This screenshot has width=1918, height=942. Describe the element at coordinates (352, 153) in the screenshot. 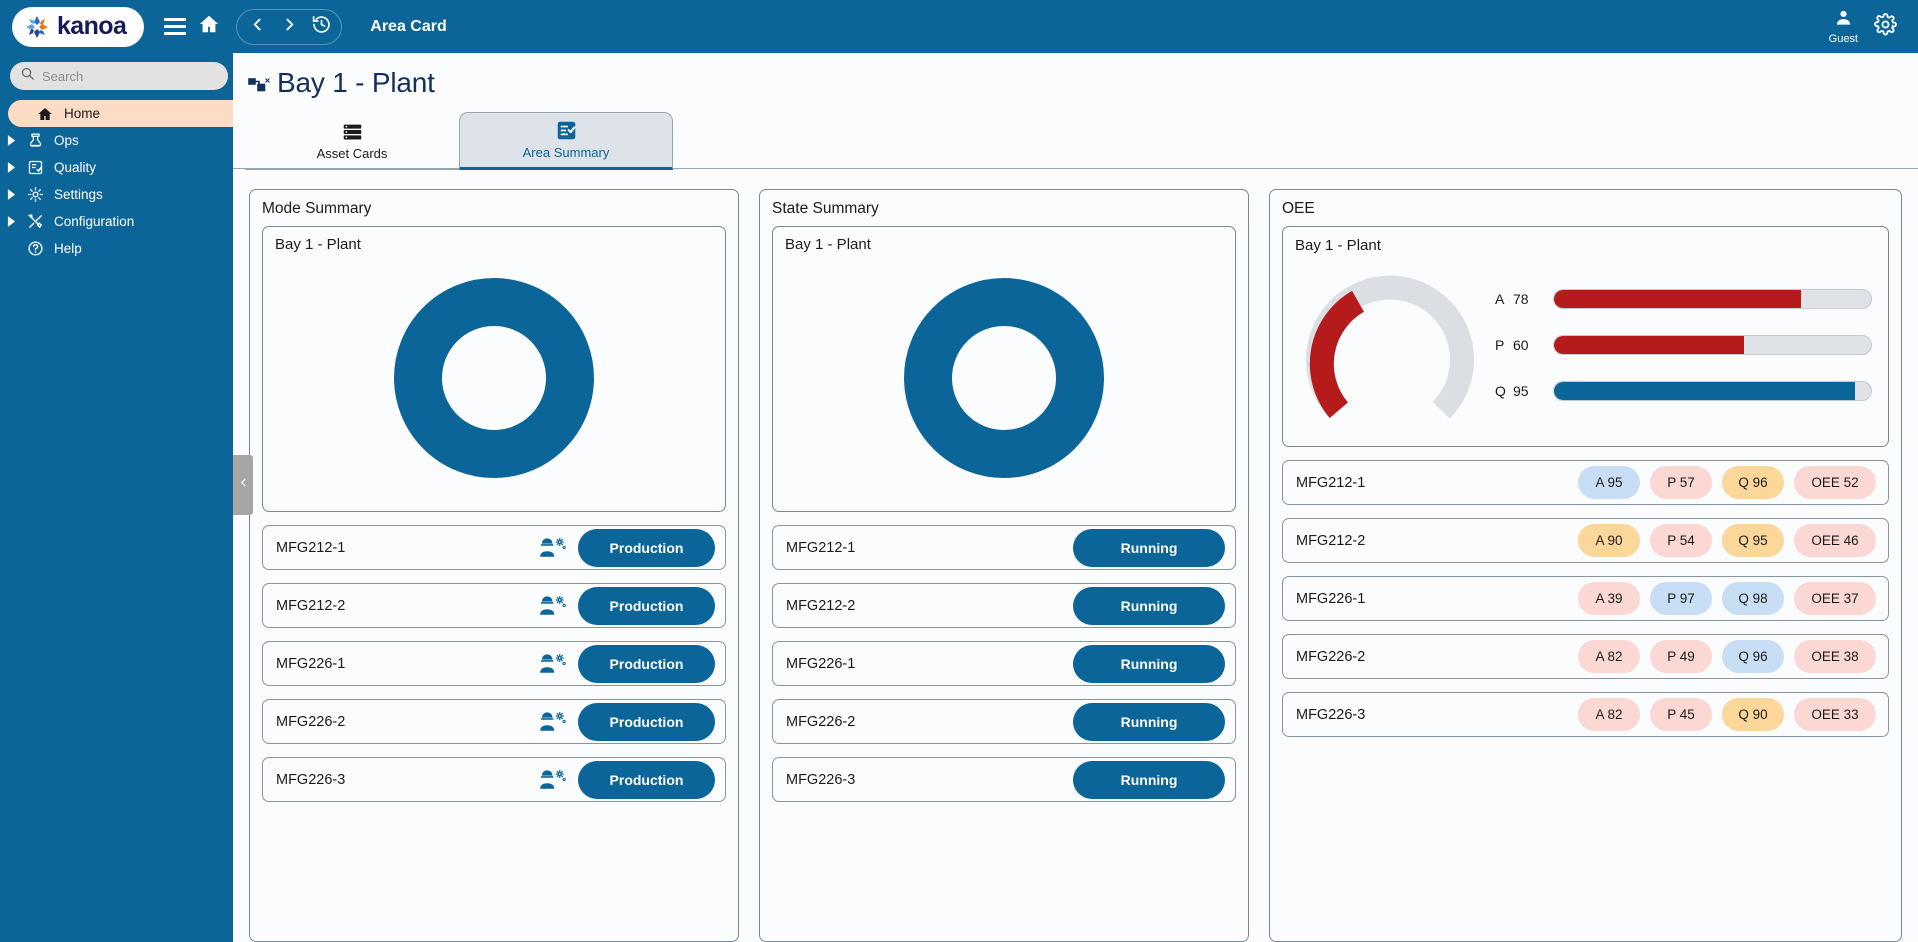

I see `tab-label: Asset Cards` at that location.